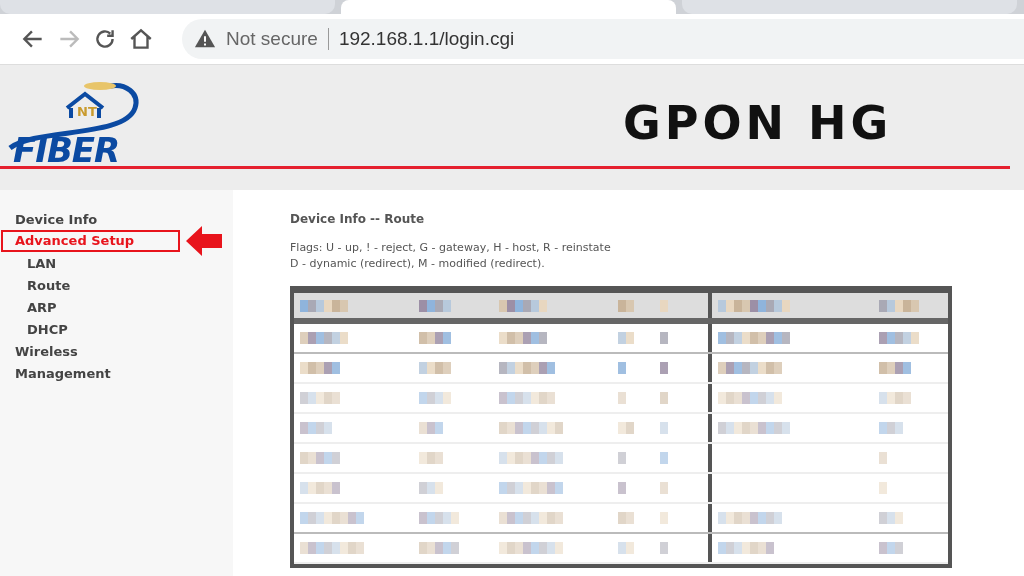  I want to click on address-bar: Not secure 192.168.1.1/login.cgi, so click(603, 39).